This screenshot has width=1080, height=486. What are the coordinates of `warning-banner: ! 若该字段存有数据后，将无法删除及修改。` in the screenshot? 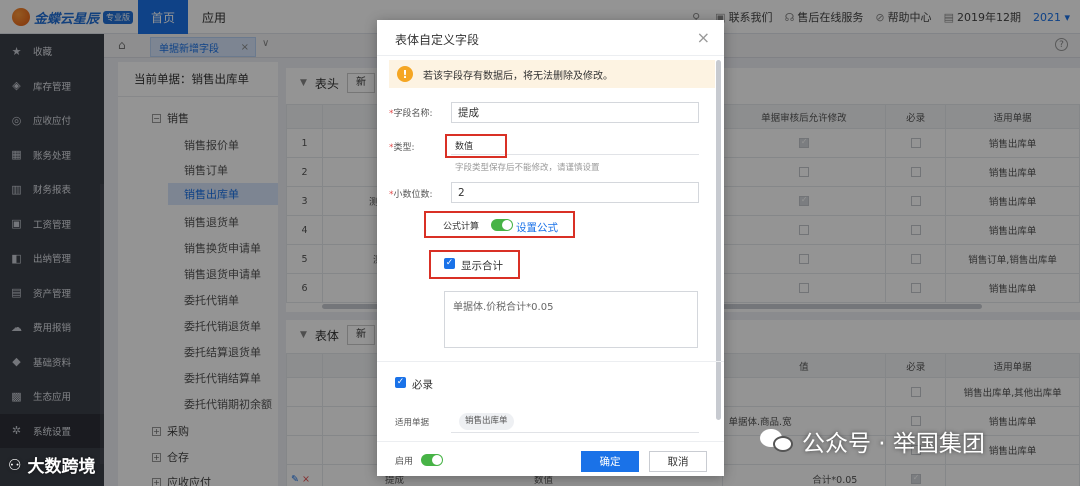 It's located at (552, 74).